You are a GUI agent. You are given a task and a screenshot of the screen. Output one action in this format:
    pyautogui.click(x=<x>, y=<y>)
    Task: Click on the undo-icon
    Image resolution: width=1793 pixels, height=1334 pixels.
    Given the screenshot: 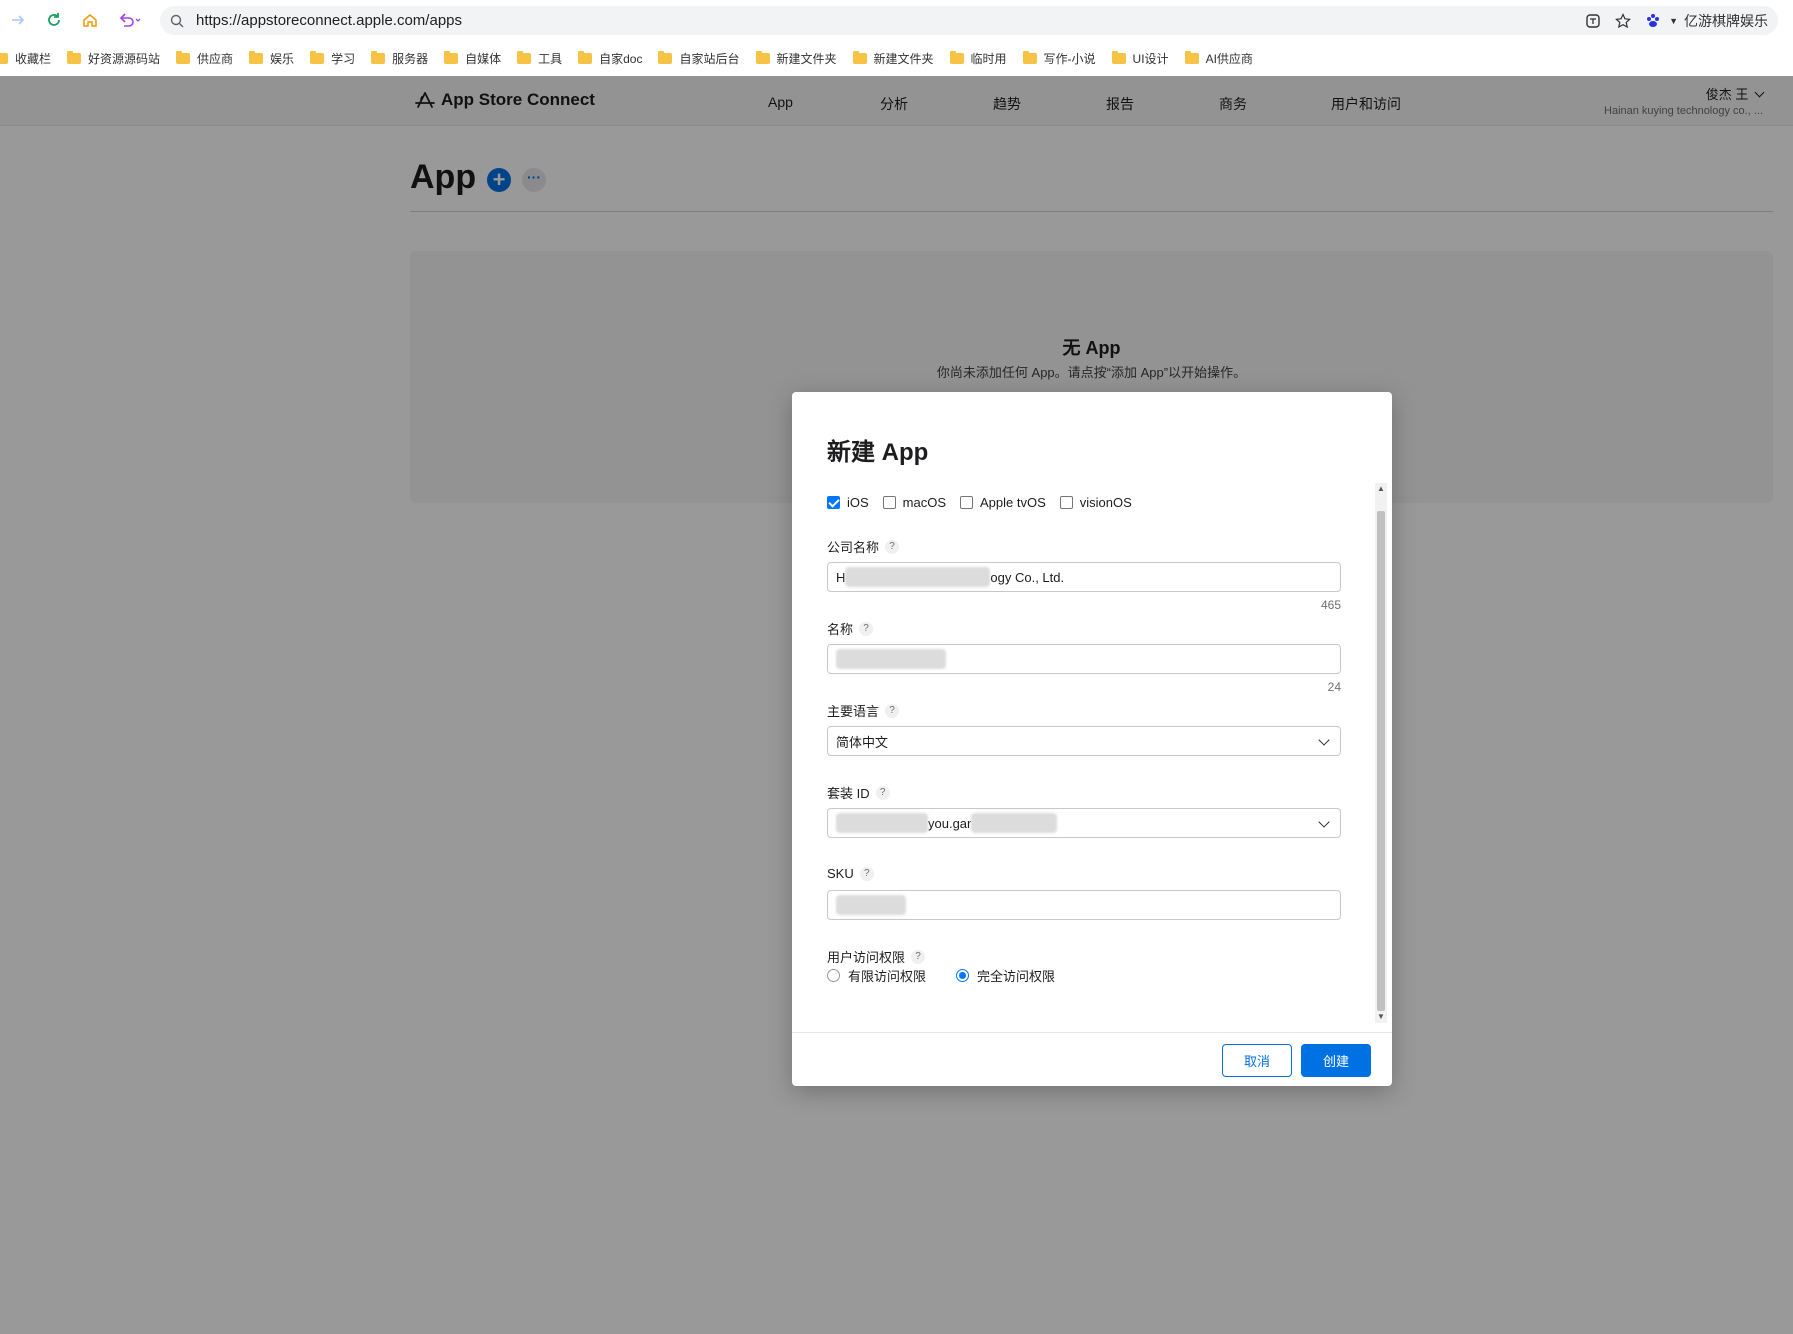 What is the action you would take?
    pyautogui.click(x=130, y=20)
    